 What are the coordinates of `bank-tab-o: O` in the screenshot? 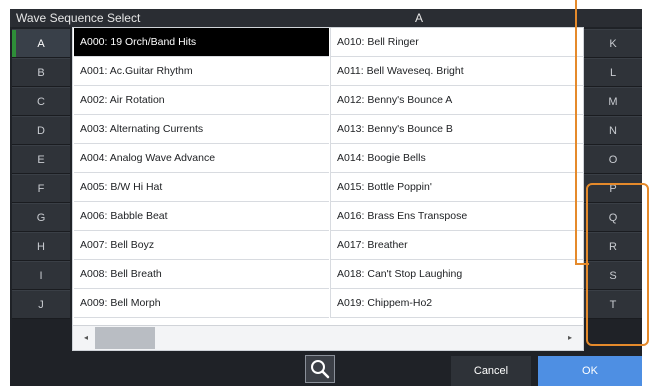 It's located at (613, 159).